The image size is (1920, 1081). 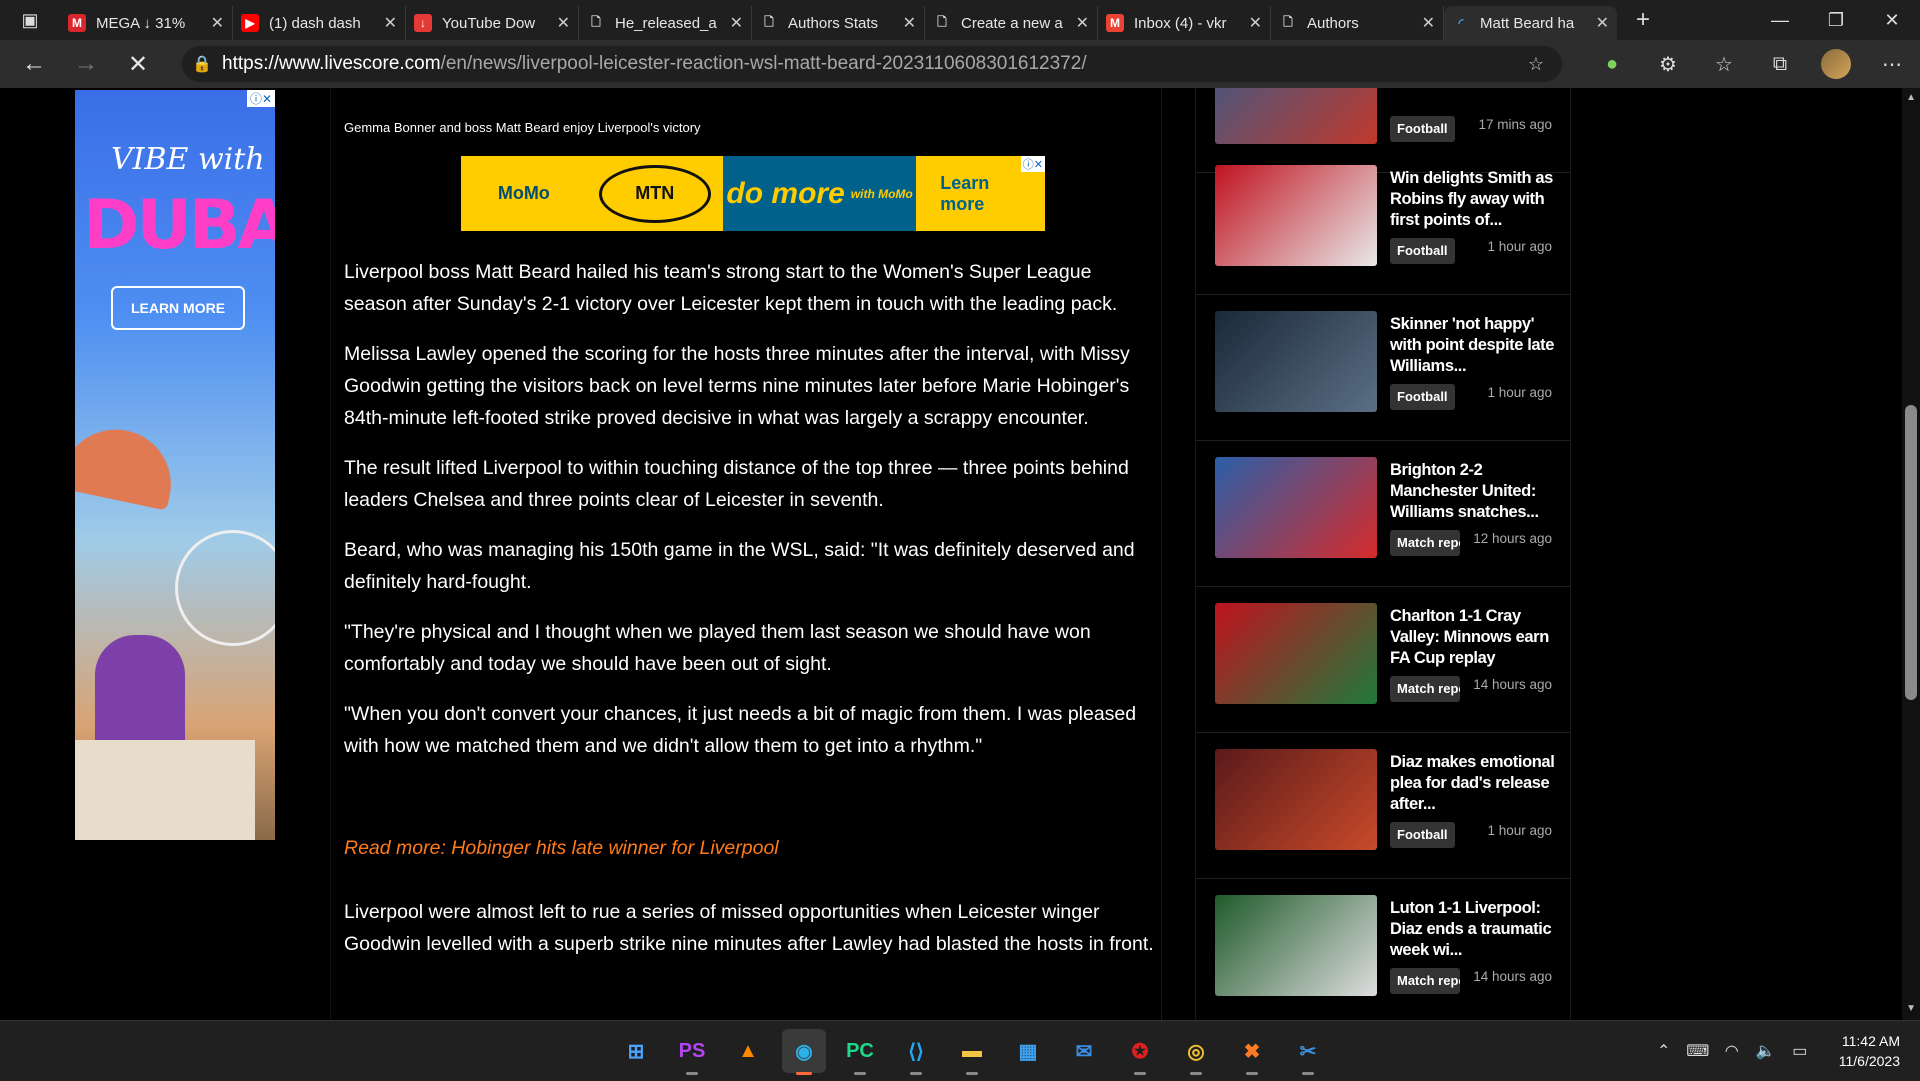 I want to click on browser-tab: 🗋 Create a new a ✕, so click(x=1011, y=23).